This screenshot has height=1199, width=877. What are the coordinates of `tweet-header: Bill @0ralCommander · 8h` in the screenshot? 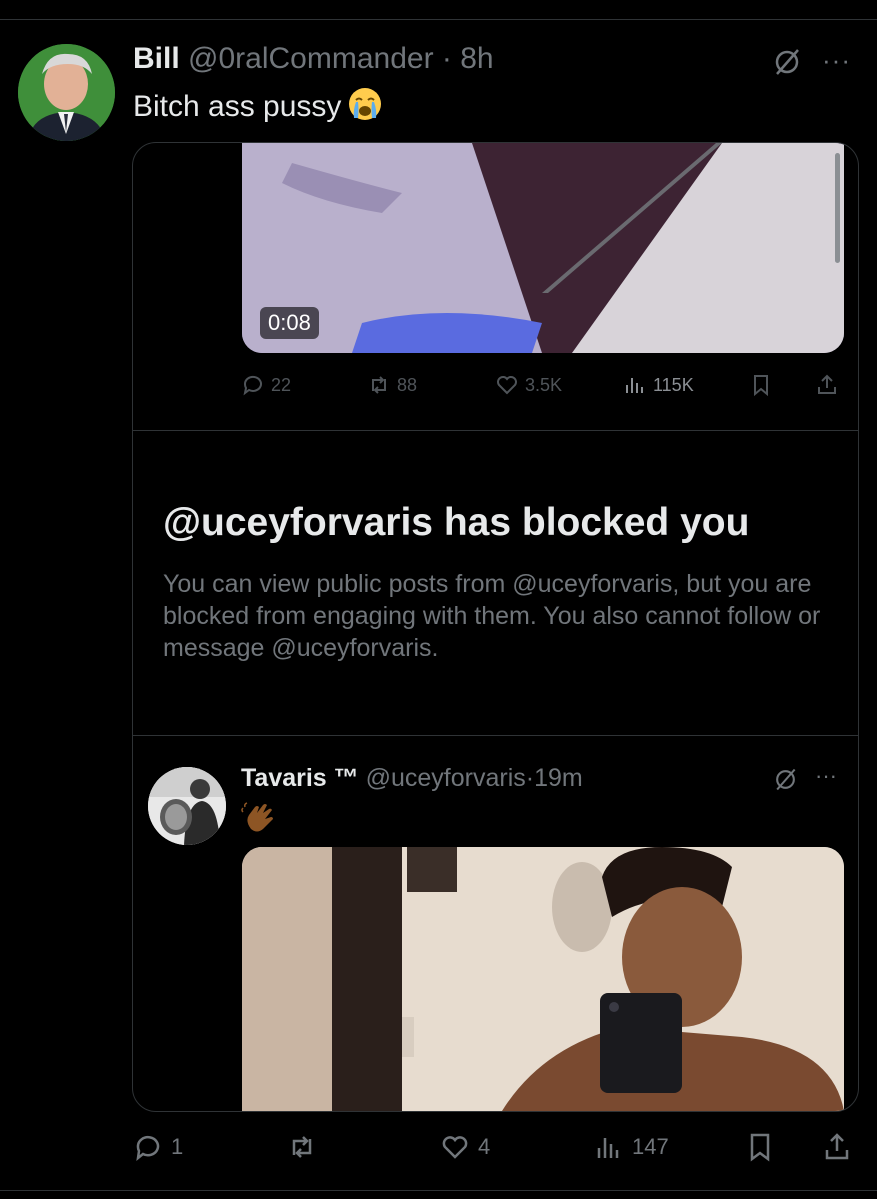 It's located at (313, 59).